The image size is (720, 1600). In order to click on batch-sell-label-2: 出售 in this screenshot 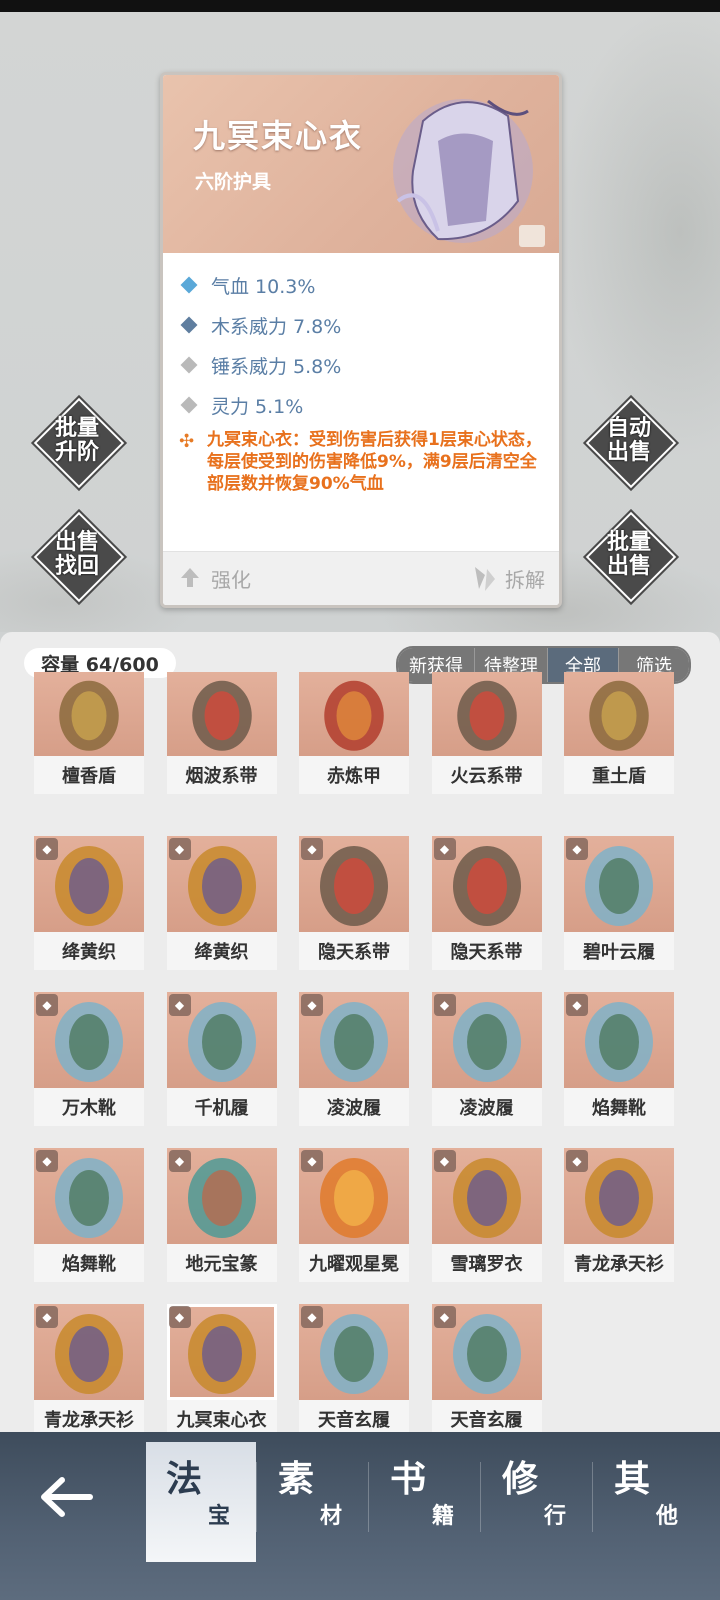, I will do `click(628, 566)`.